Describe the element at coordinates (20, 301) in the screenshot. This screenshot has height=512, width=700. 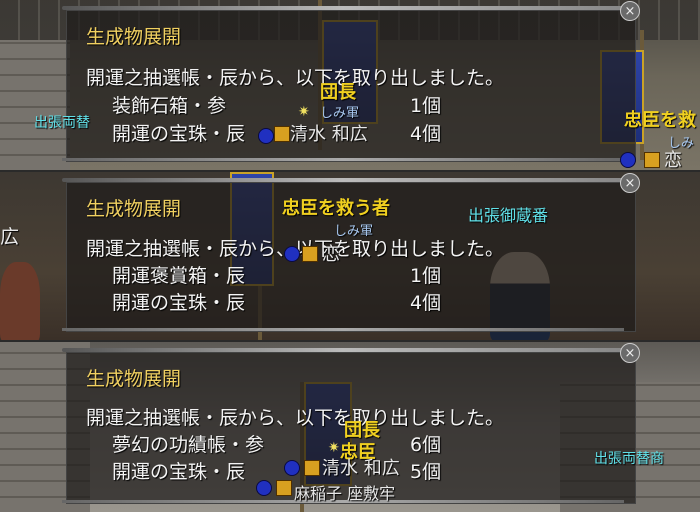
I see `character-figure` at that location.